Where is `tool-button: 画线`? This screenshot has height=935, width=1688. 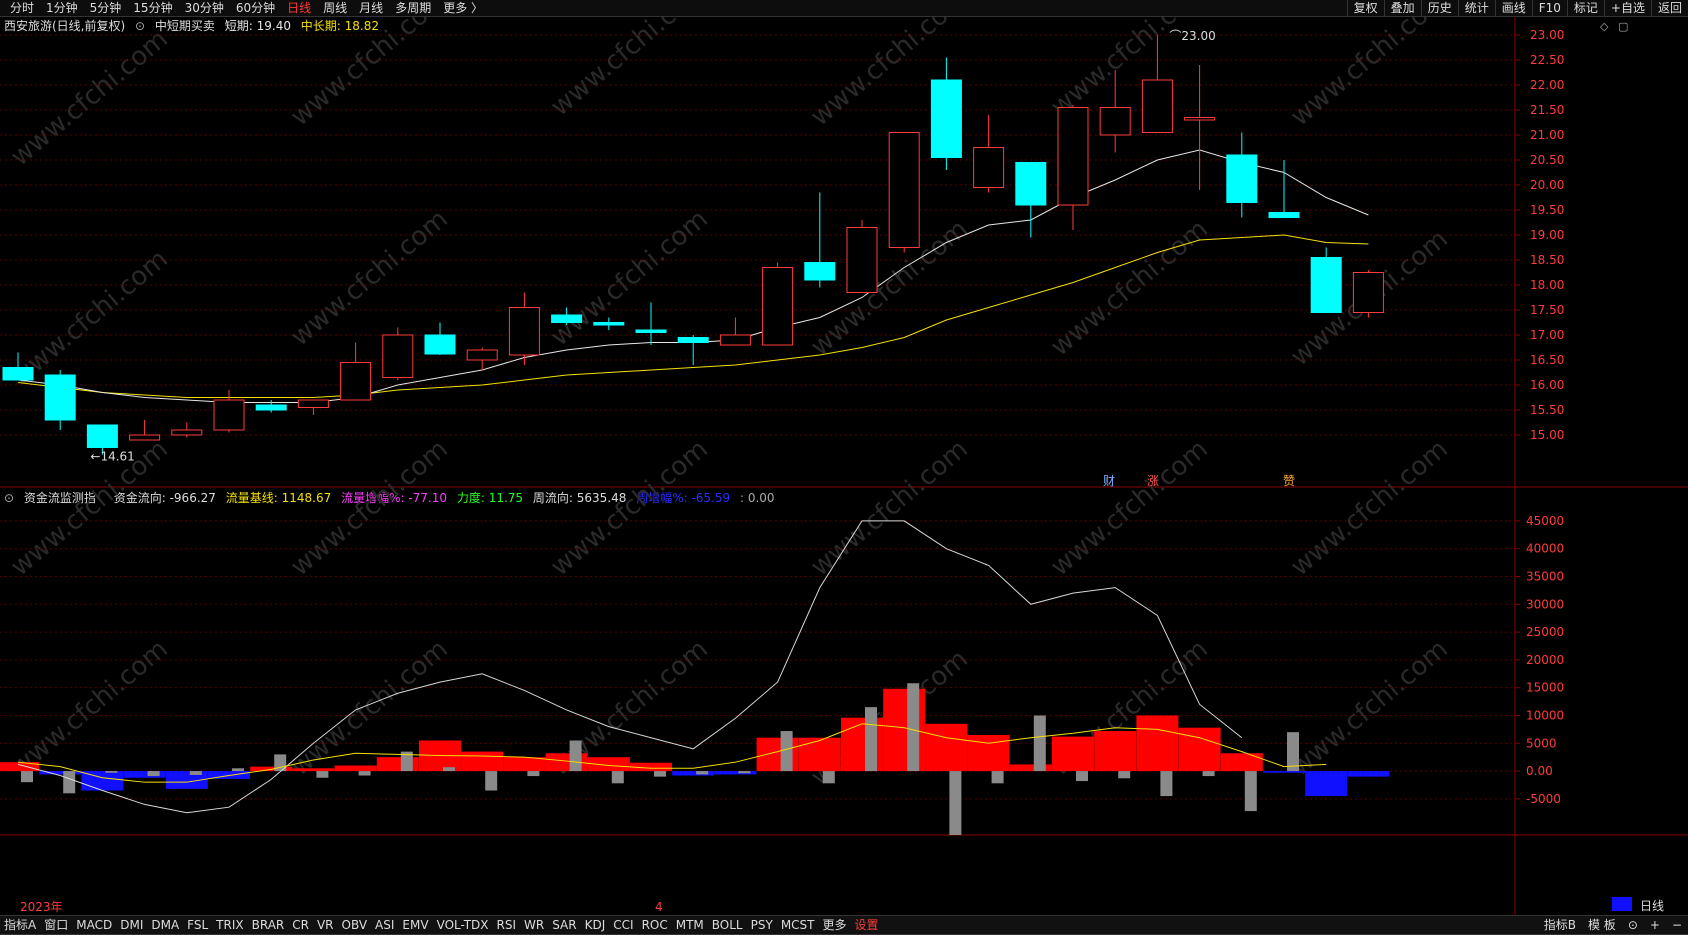 tool-button: 画线 is located at coordinates (1513, 8).